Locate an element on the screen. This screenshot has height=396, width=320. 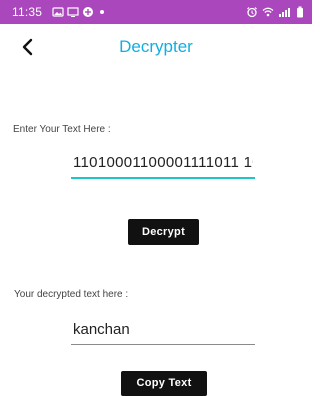
cast-icon is located at coordinates (73, 12).